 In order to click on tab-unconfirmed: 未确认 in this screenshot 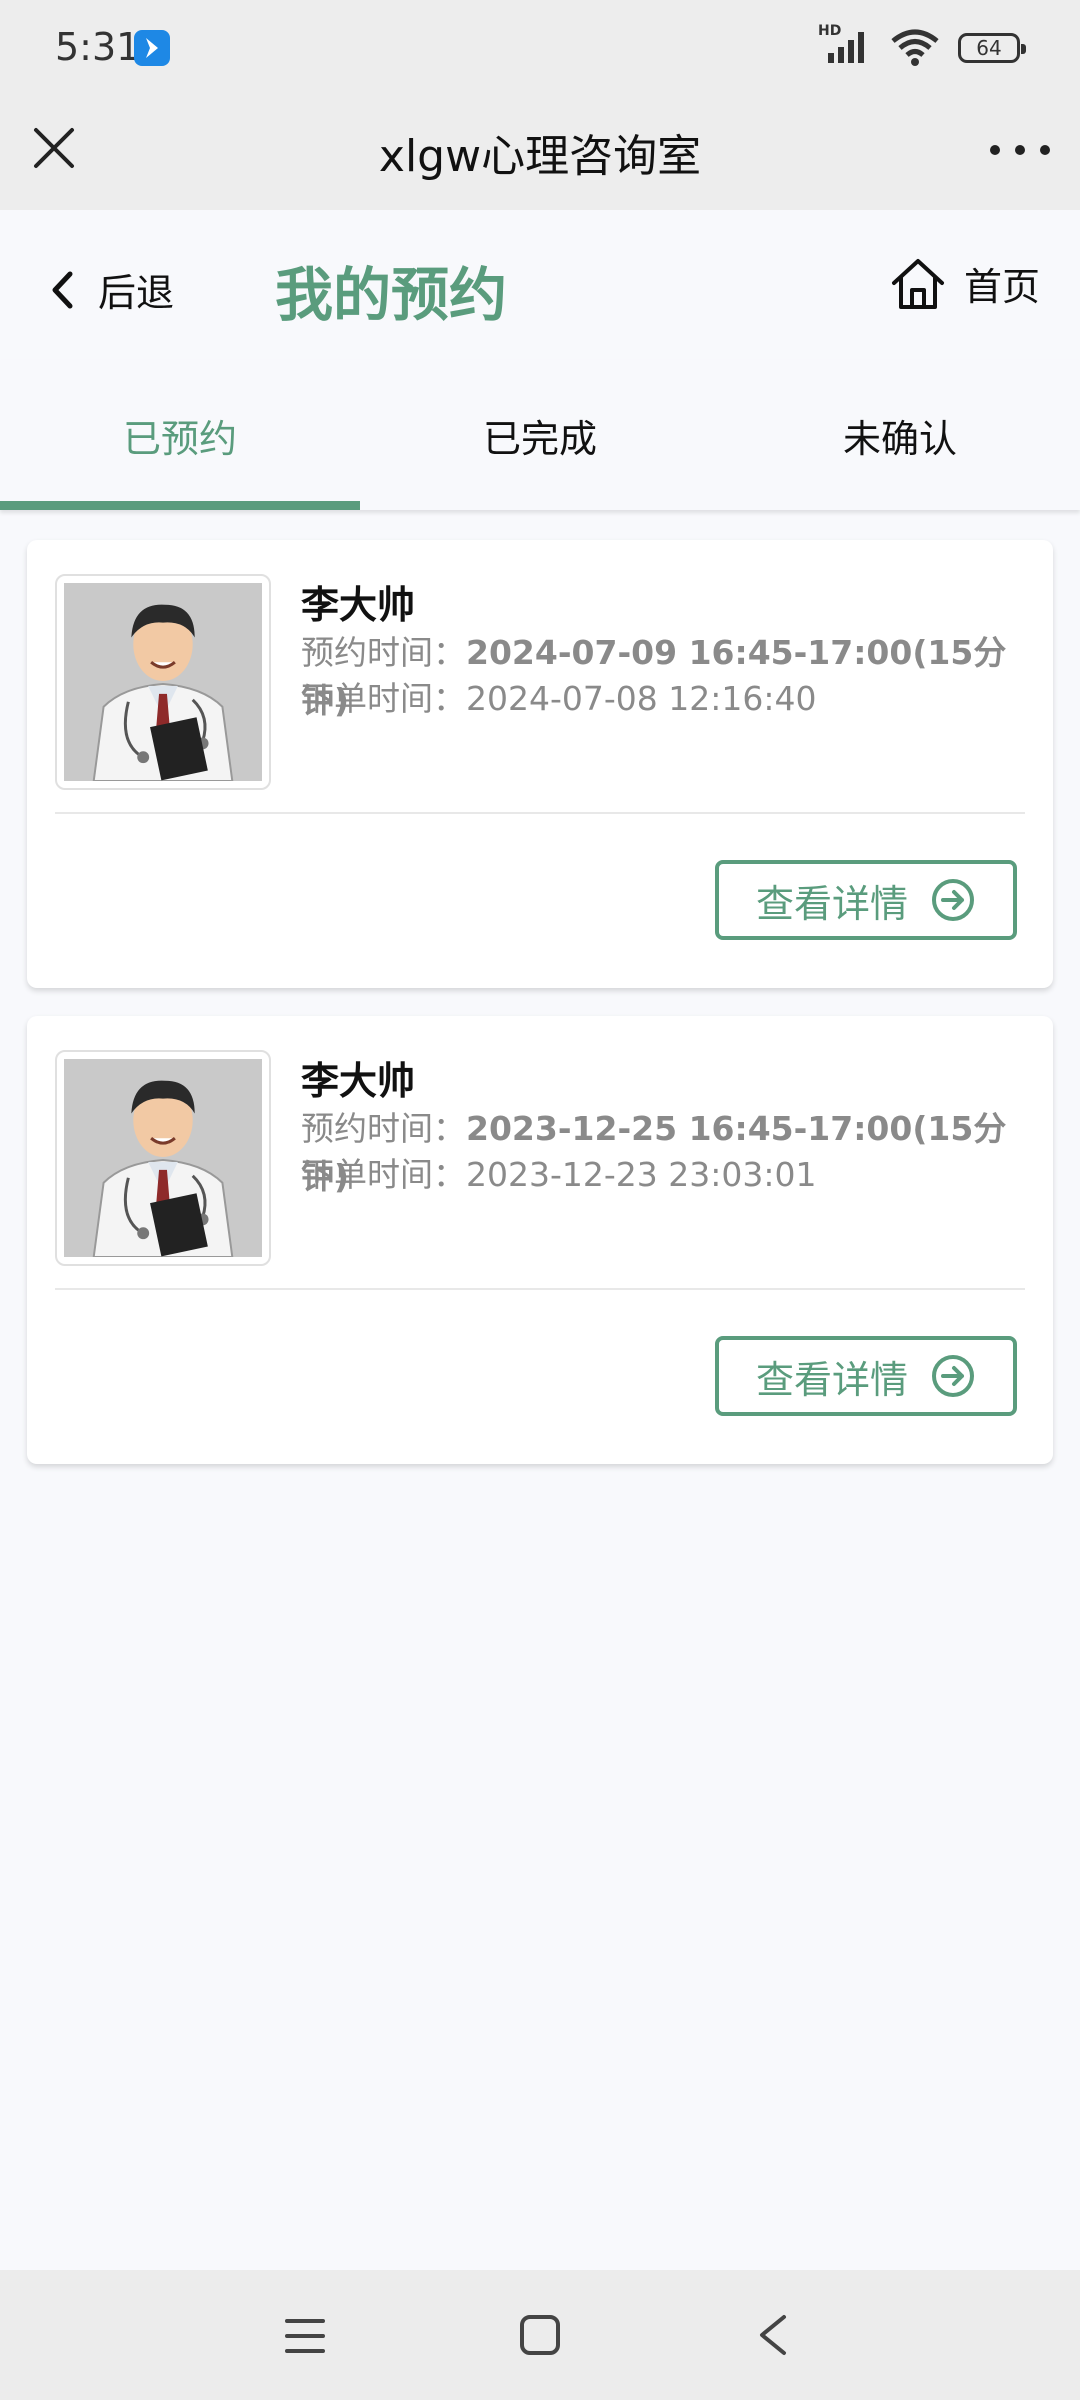, I will do `click(900, 435)`.